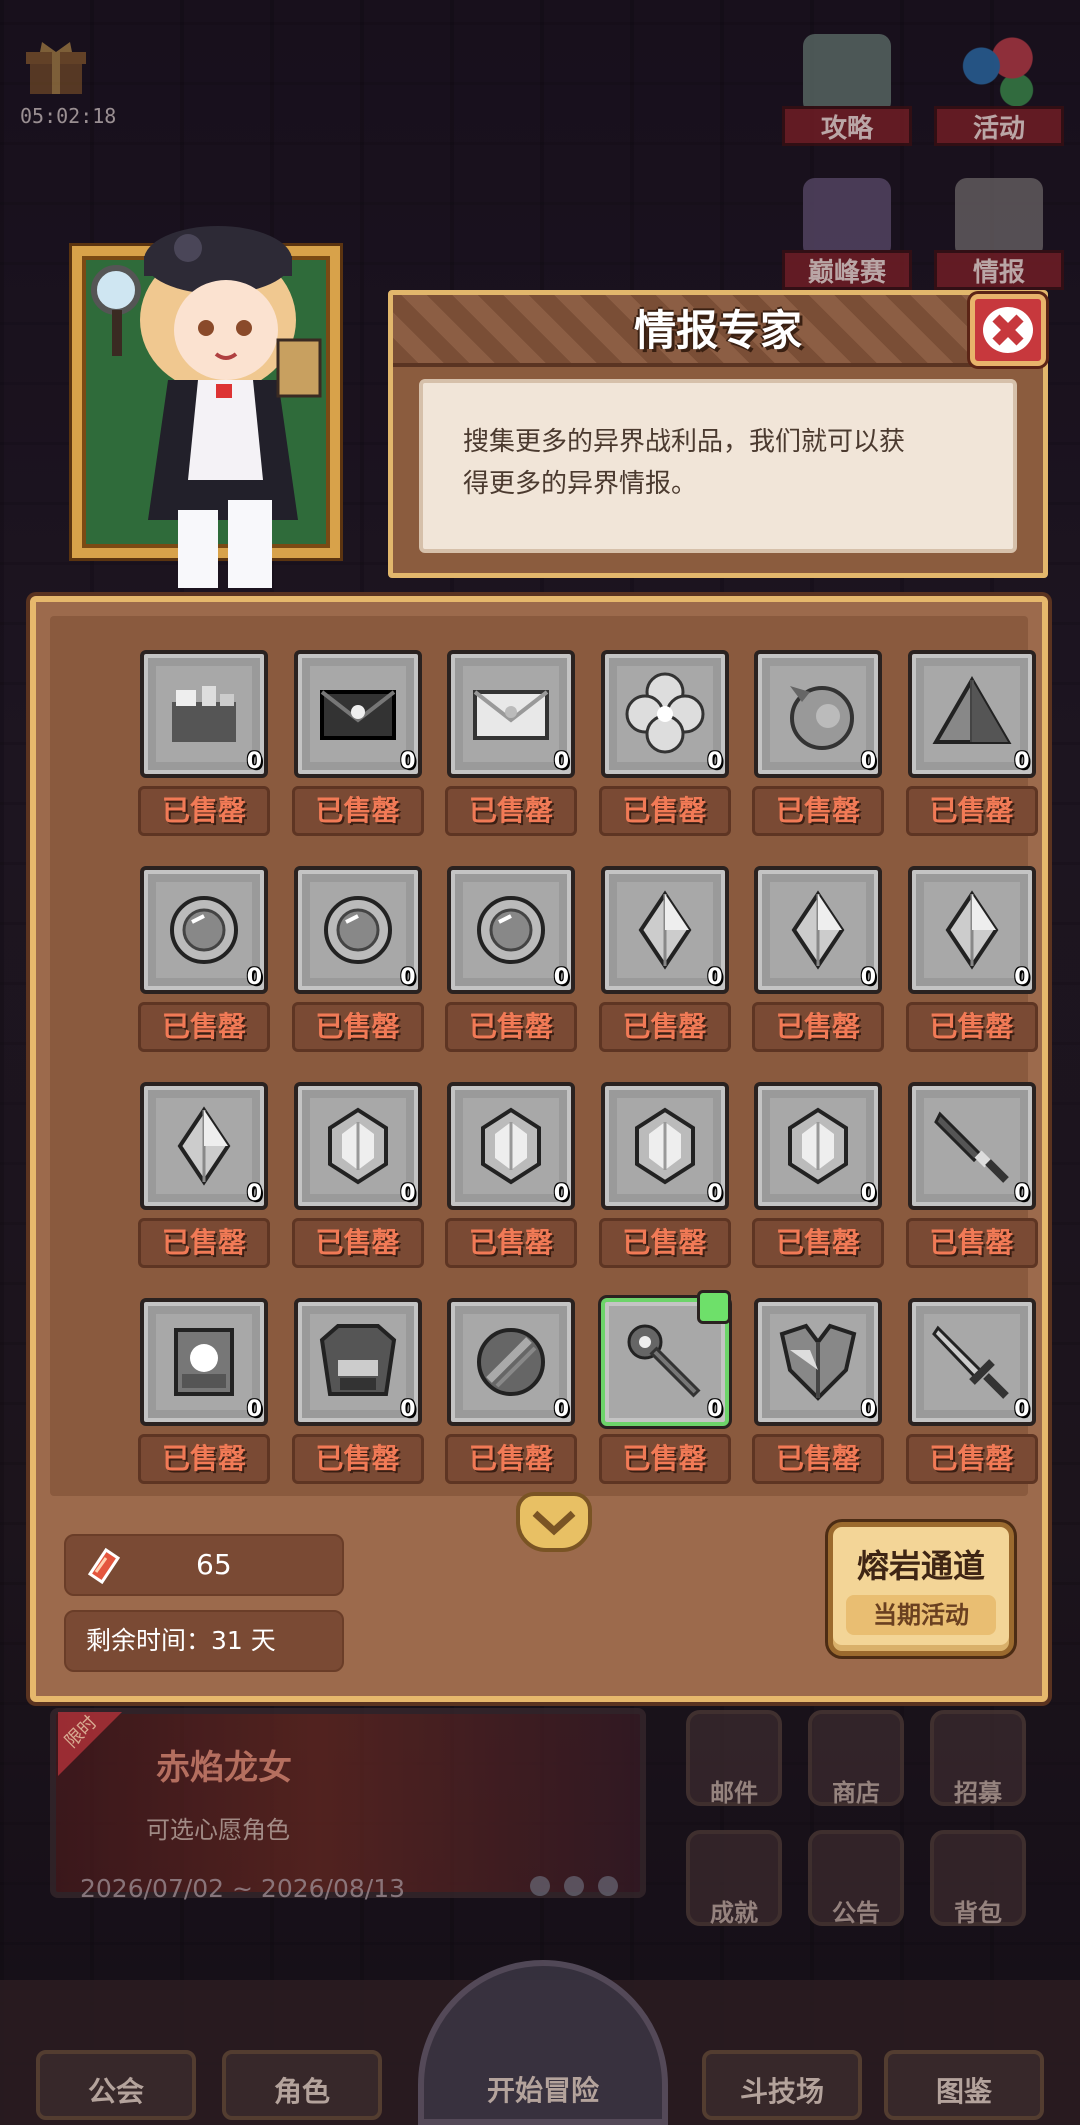  What do you see at coordinates (999, 90) in the screenshot?
I see `activity-button: 活动` at bounding box center [999, 90].